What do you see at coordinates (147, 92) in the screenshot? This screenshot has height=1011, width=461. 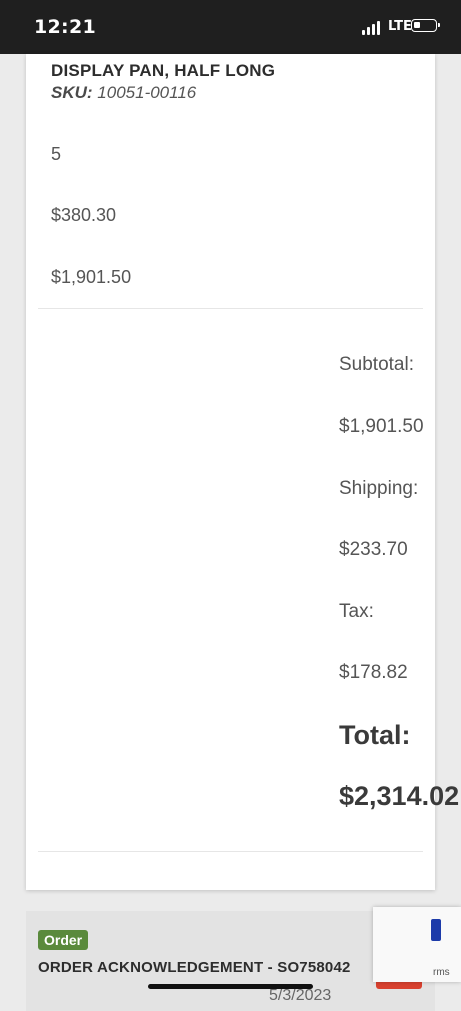 I see `sku-value: 10051-00116` at bounding box center [147, 92].